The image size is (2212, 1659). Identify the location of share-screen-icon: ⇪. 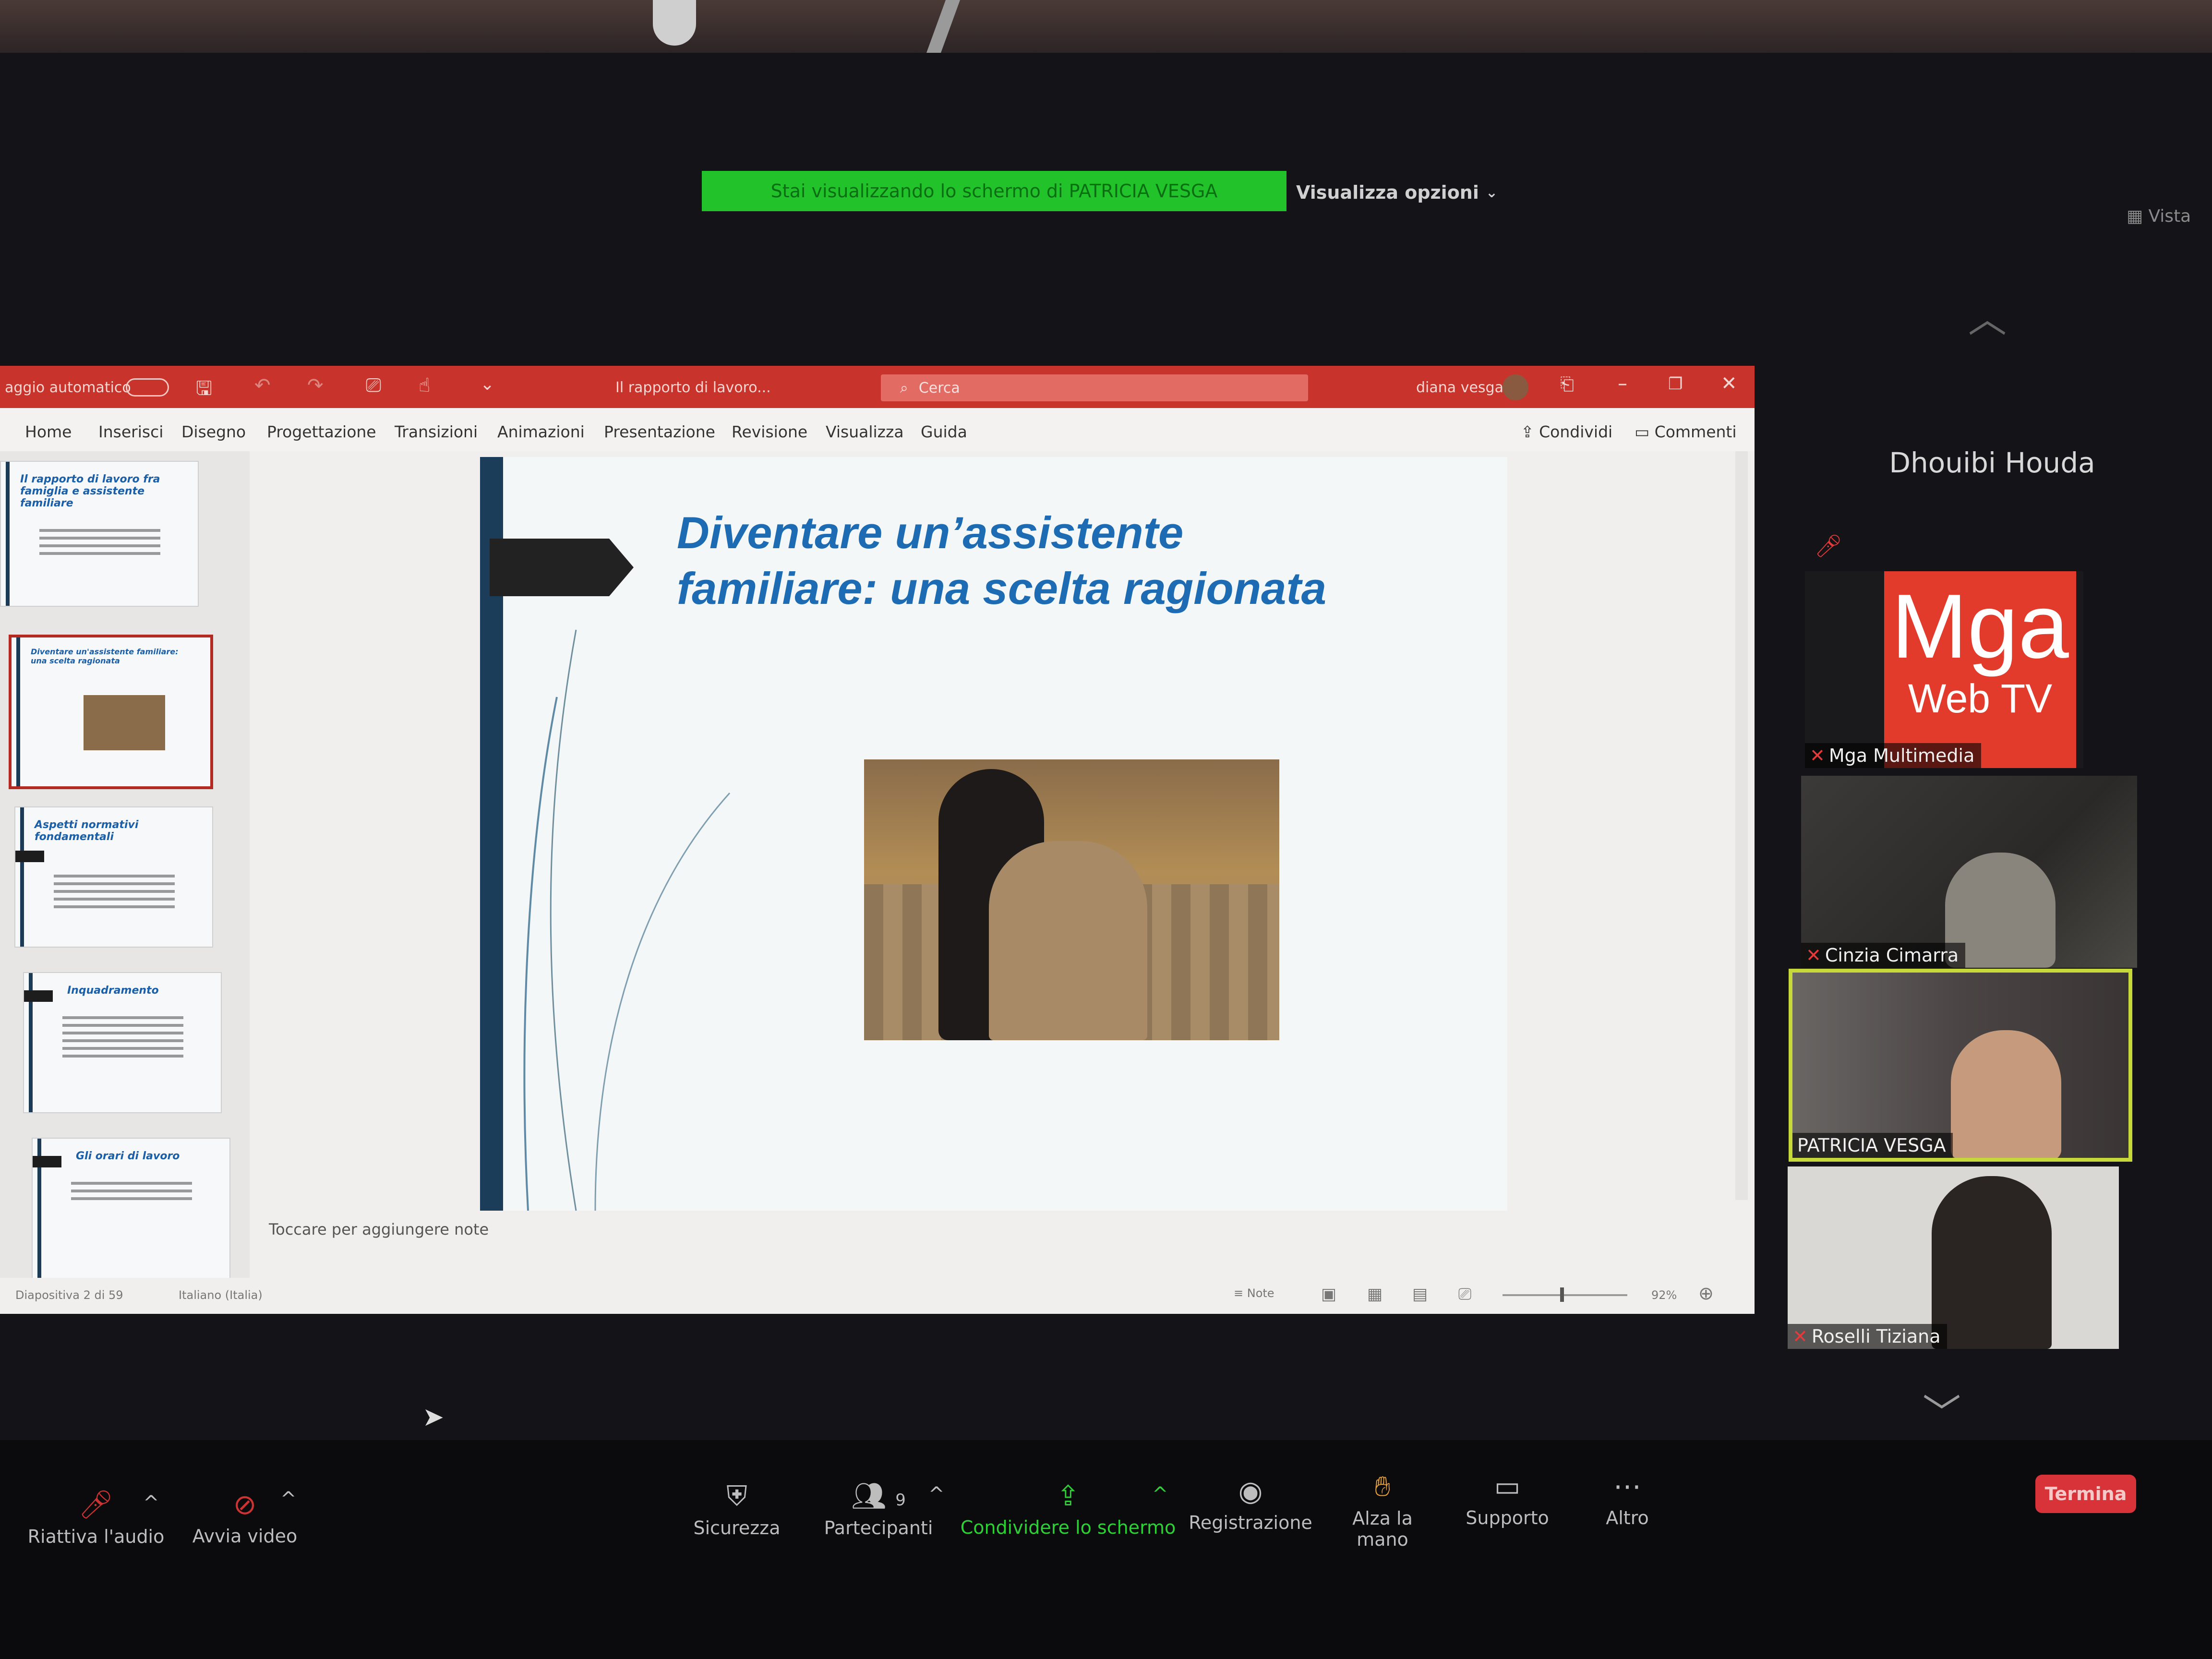
(1068, 1495).